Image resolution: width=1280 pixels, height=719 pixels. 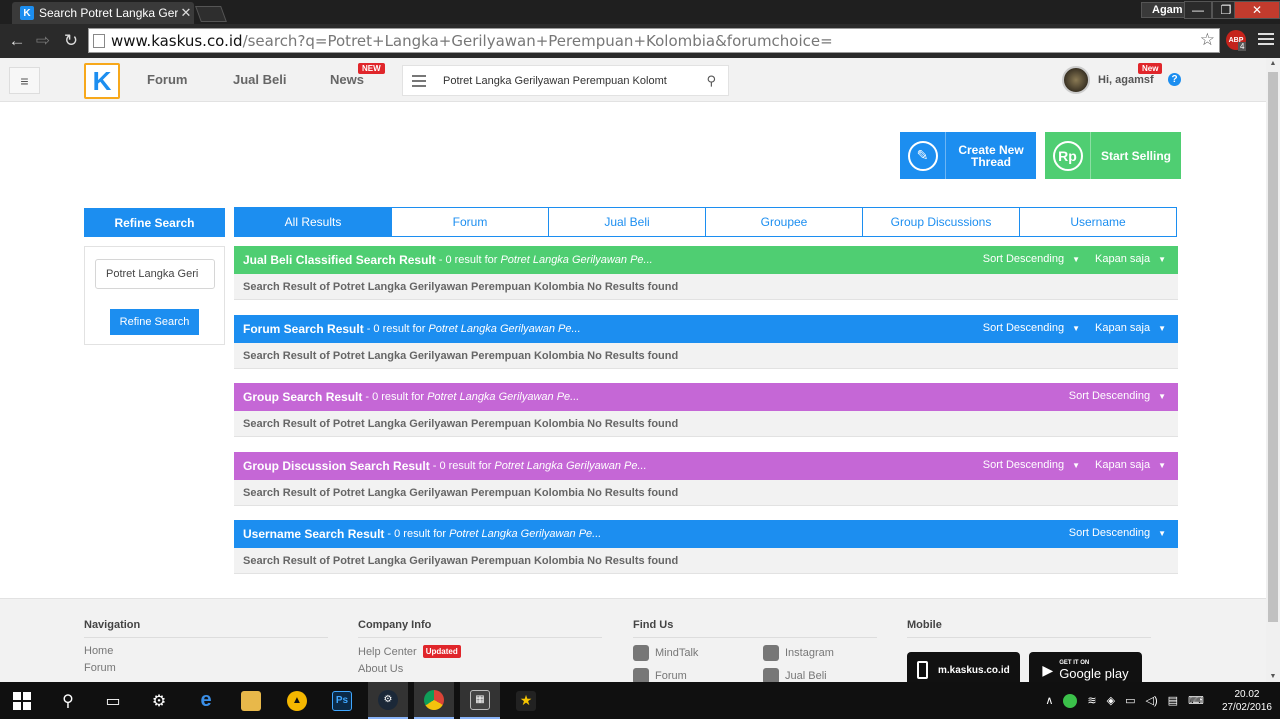 I want to click on browser-tab: K Search Potret Langka Geril ✕, so click(x=103, y=13).